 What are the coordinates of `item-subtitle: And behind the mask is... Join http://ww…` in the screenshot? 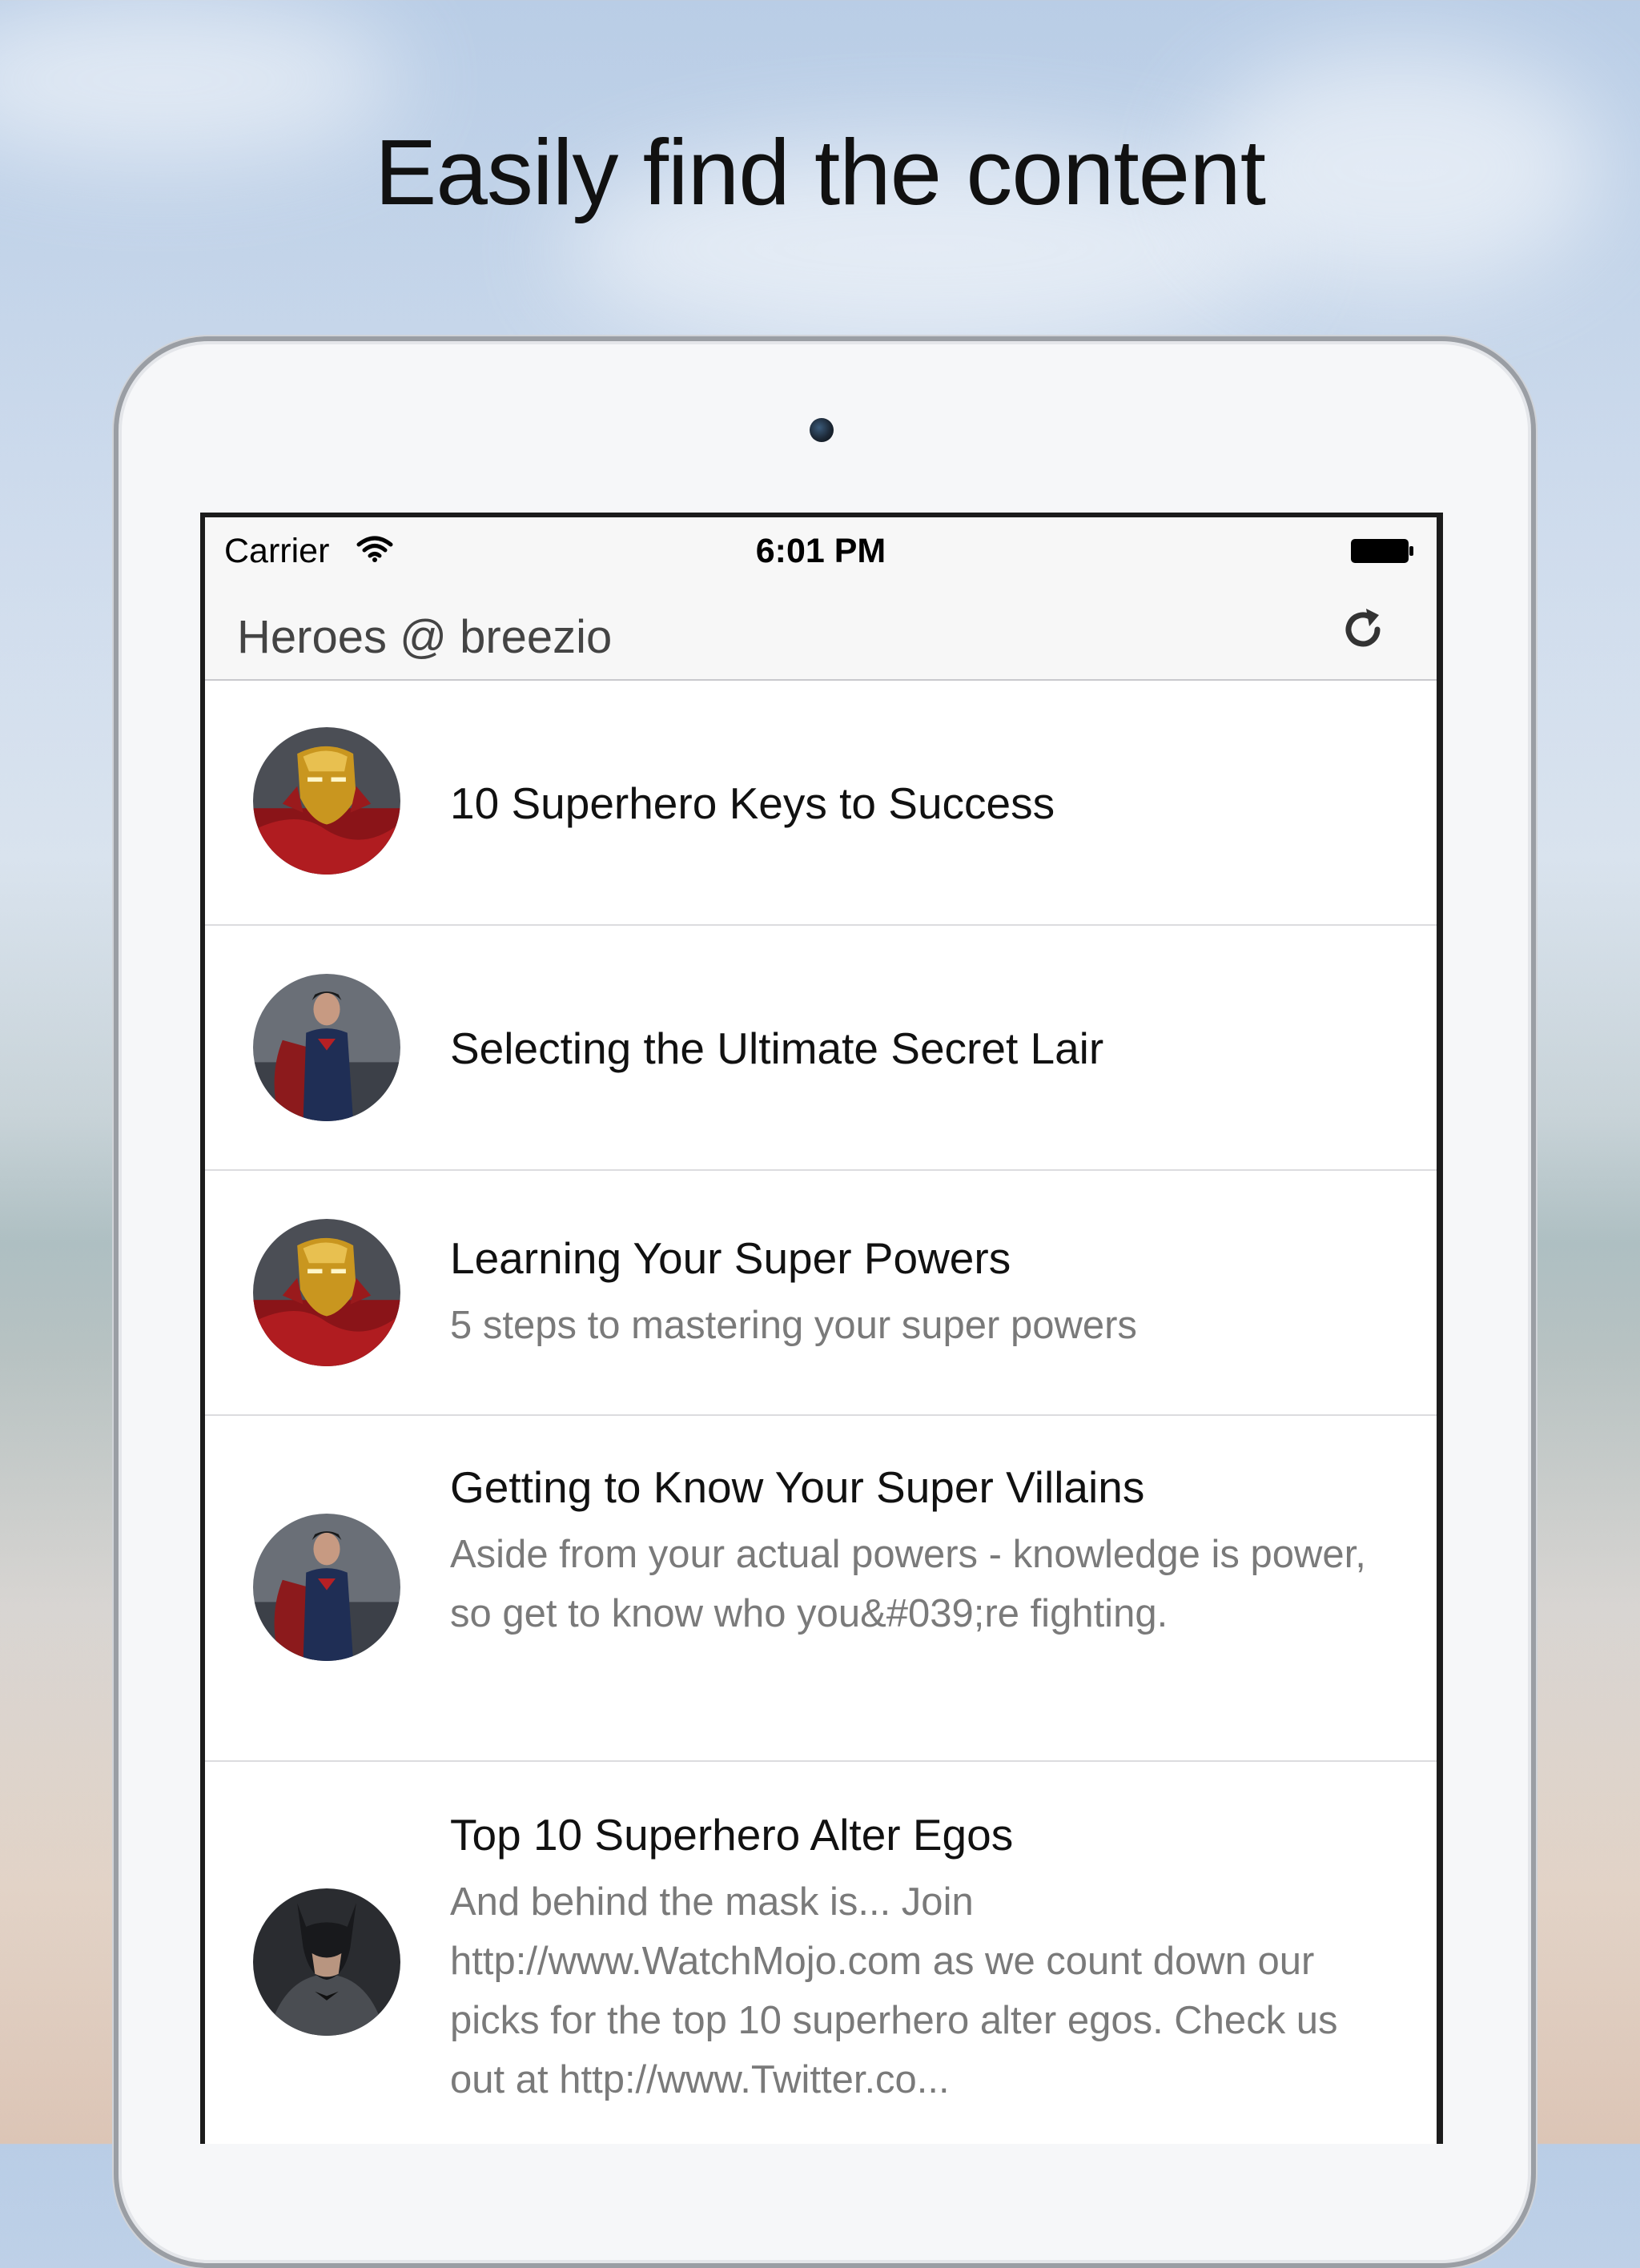 It's located at (894, 1990).